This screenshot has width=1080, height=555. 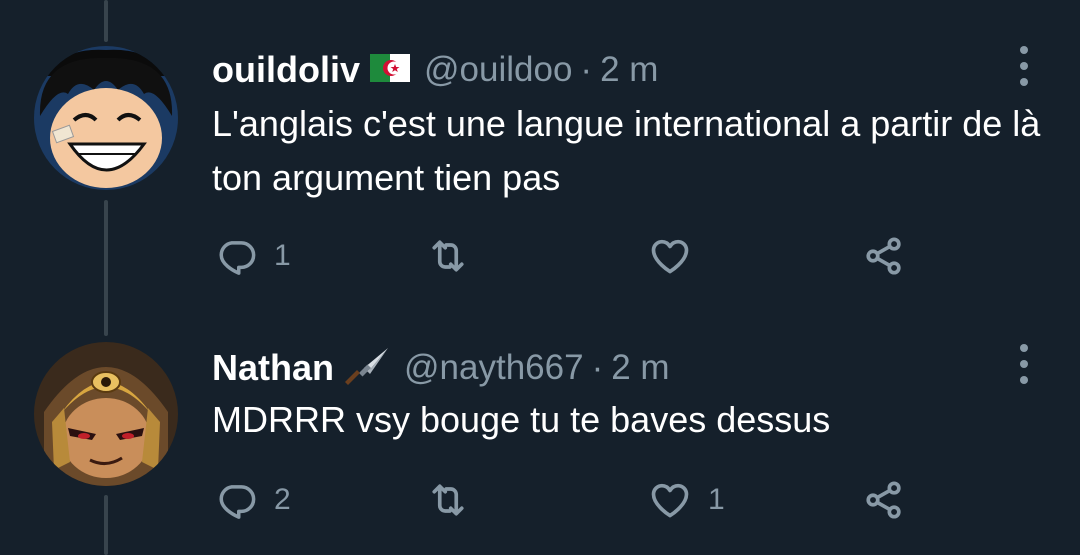 I want to click on reply-button: 1, so click(x=253, y=256).